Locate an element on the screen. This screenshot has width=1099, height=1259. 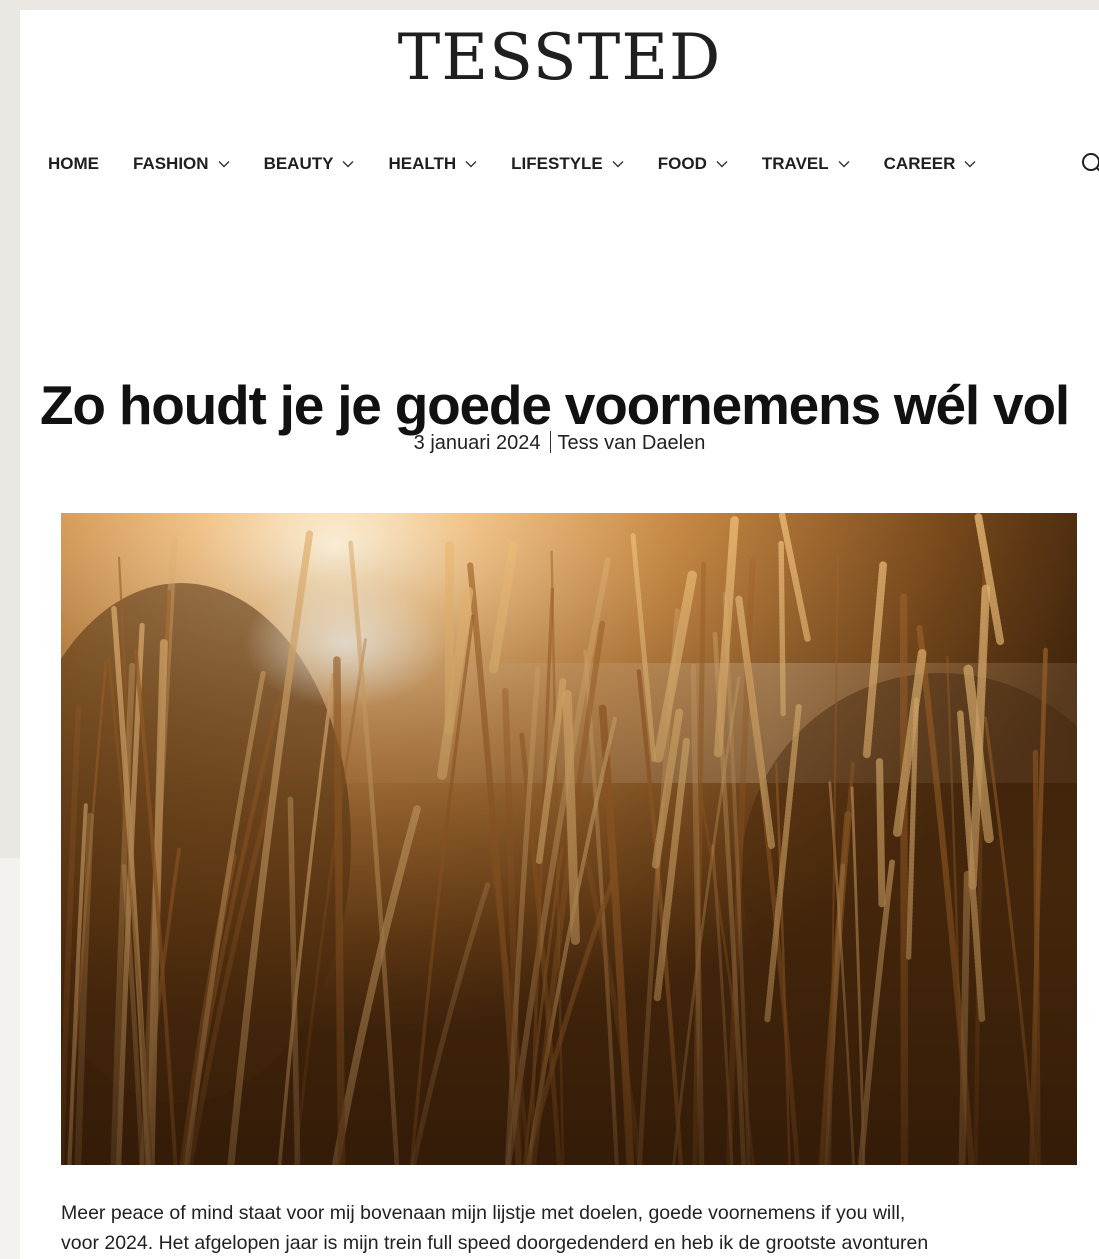
site-logo: TESSTED is located at coordinates (559, 58).